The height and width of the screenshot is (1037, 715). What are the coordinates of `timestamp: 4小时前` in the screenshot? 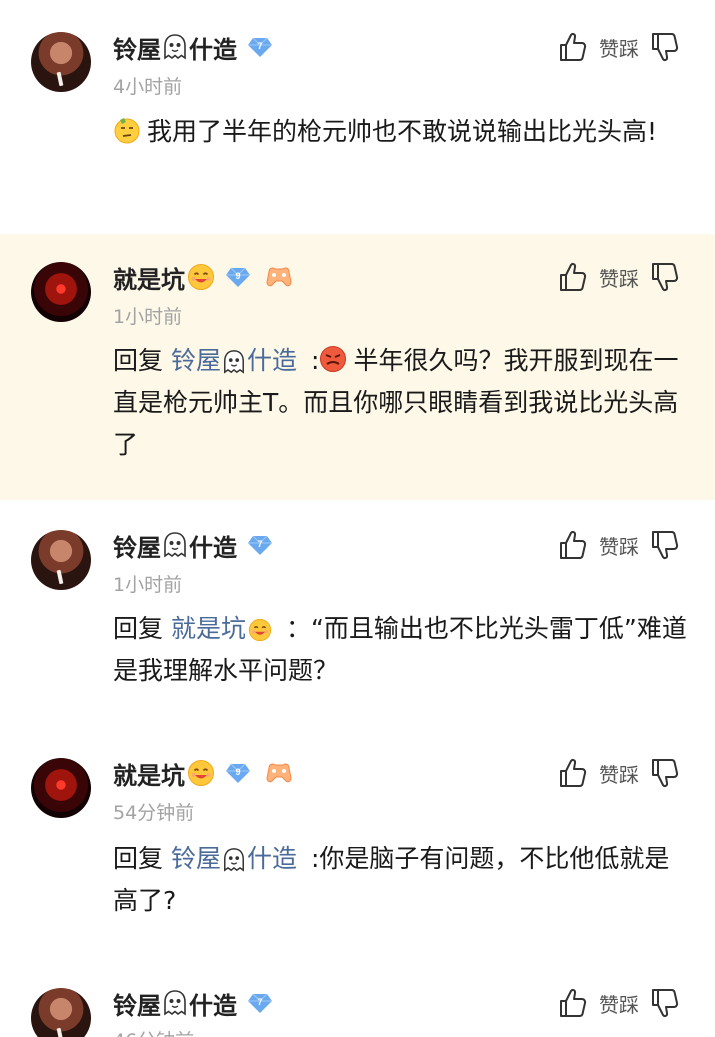 It's located at (148, 87).